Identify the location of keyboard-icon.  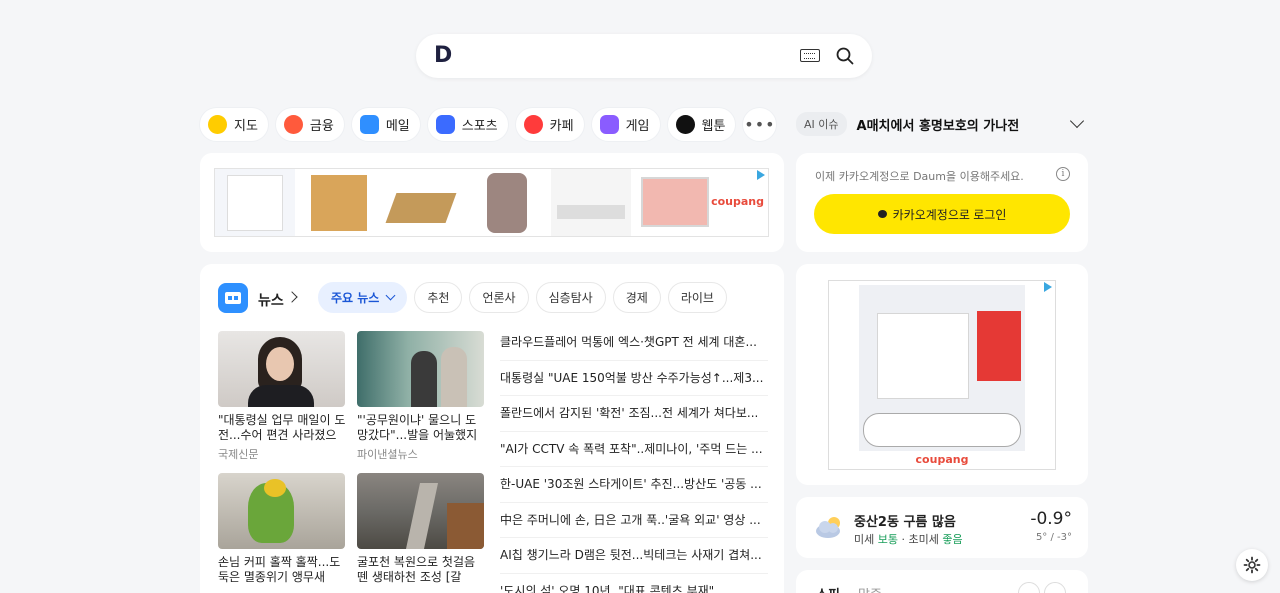
(810, 55).